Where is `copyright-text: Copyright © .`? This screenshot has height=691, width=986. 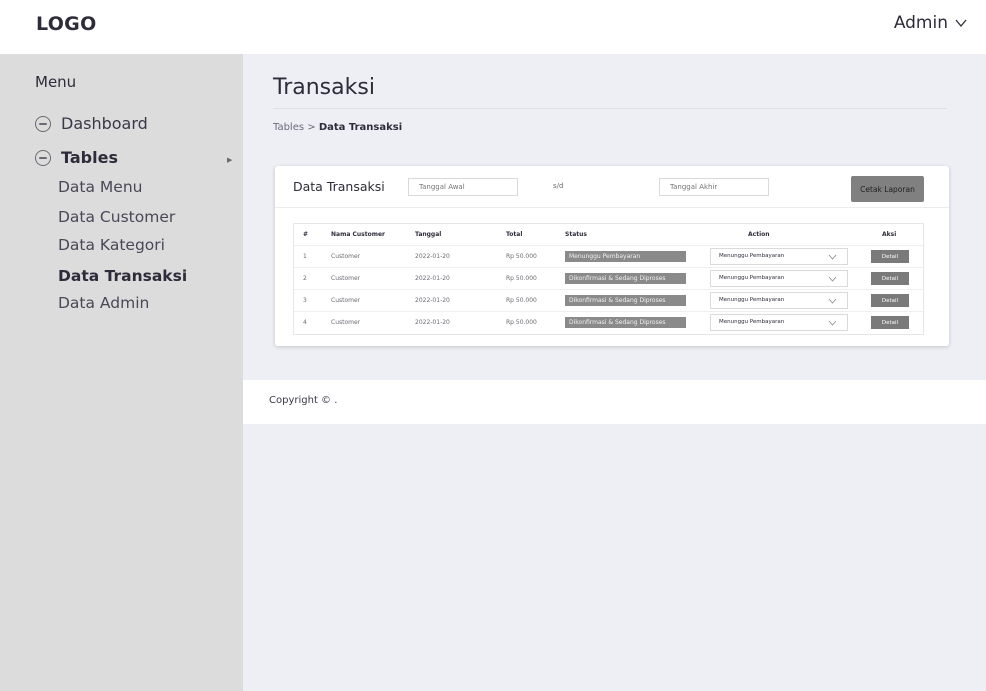 copyright-text: Copyright © . is located at coordinates (303, 400).